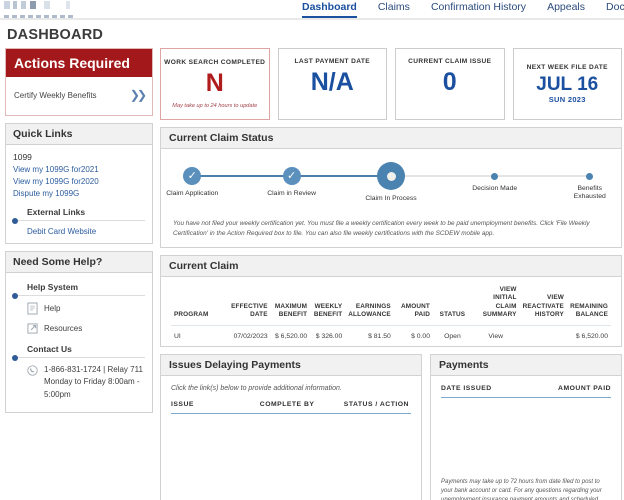 The width and height of the screenshot is (624, 500). I want to click on col-status-action: STATUS / ACTION, so click(376, 405).